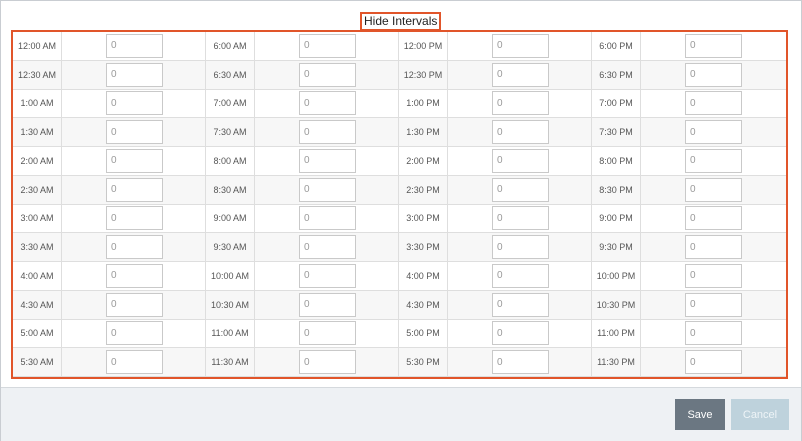 The width and height of the screenshot is (802, 441). I want to click on time-label: 11:00 AM, so click(230, 334).